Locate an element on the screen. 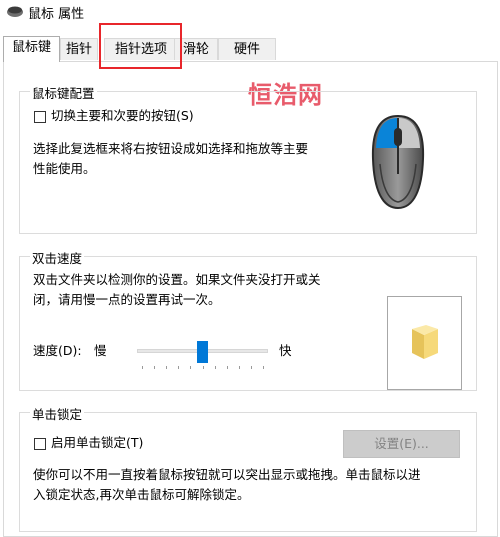 This screenshot has width=500, height=537. double-click-legend: 双击速度 is located at coordinates (57, 257).